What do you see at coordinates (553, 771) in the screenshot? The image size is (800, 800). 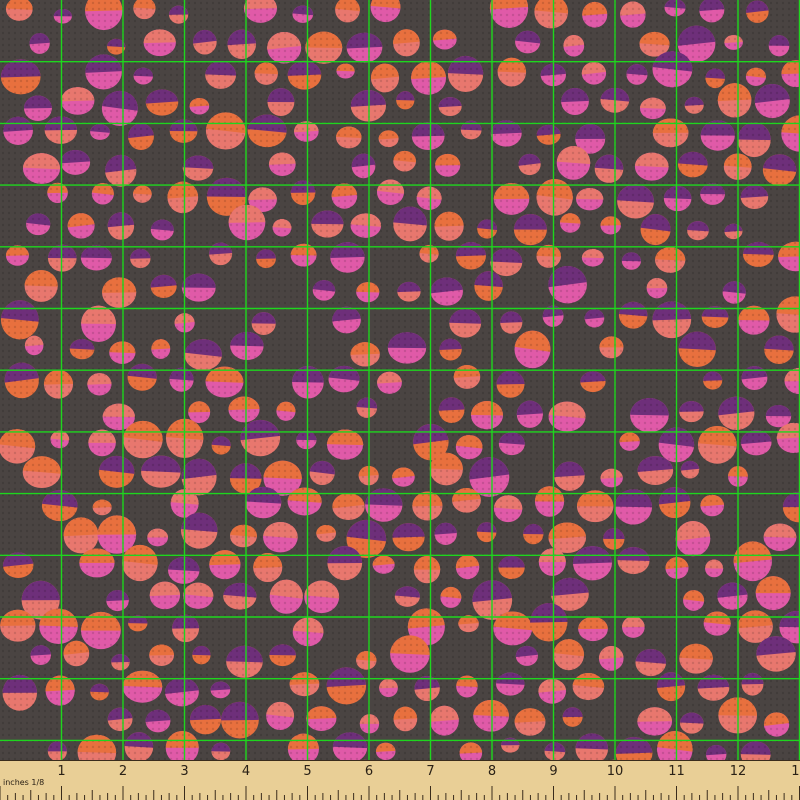 I see `ruler-number: 9` at bounding box center [553, 771].